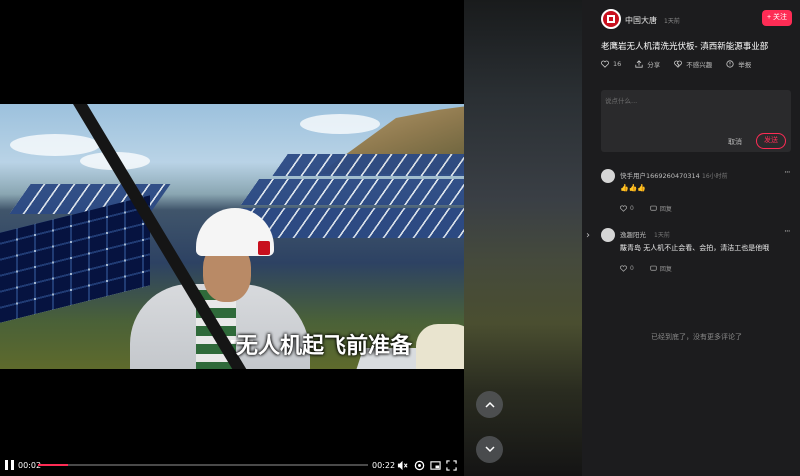 This screenshot has height=476, width=800. What do you see at coordinates (75, 259) in the screenshot?
I see `solar-panel` at bounding box center [75, 259].